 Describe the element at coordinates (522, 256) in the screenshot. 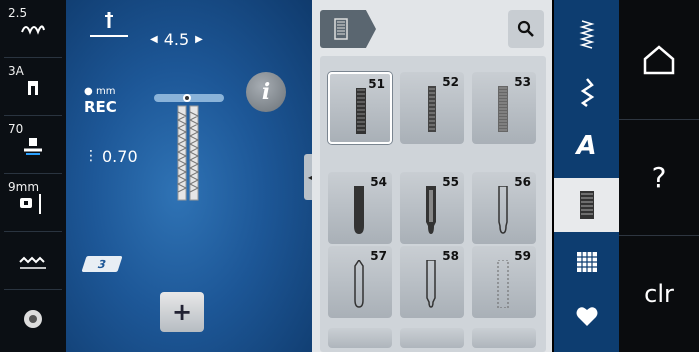

I see `stitch-number: 59` at that location.